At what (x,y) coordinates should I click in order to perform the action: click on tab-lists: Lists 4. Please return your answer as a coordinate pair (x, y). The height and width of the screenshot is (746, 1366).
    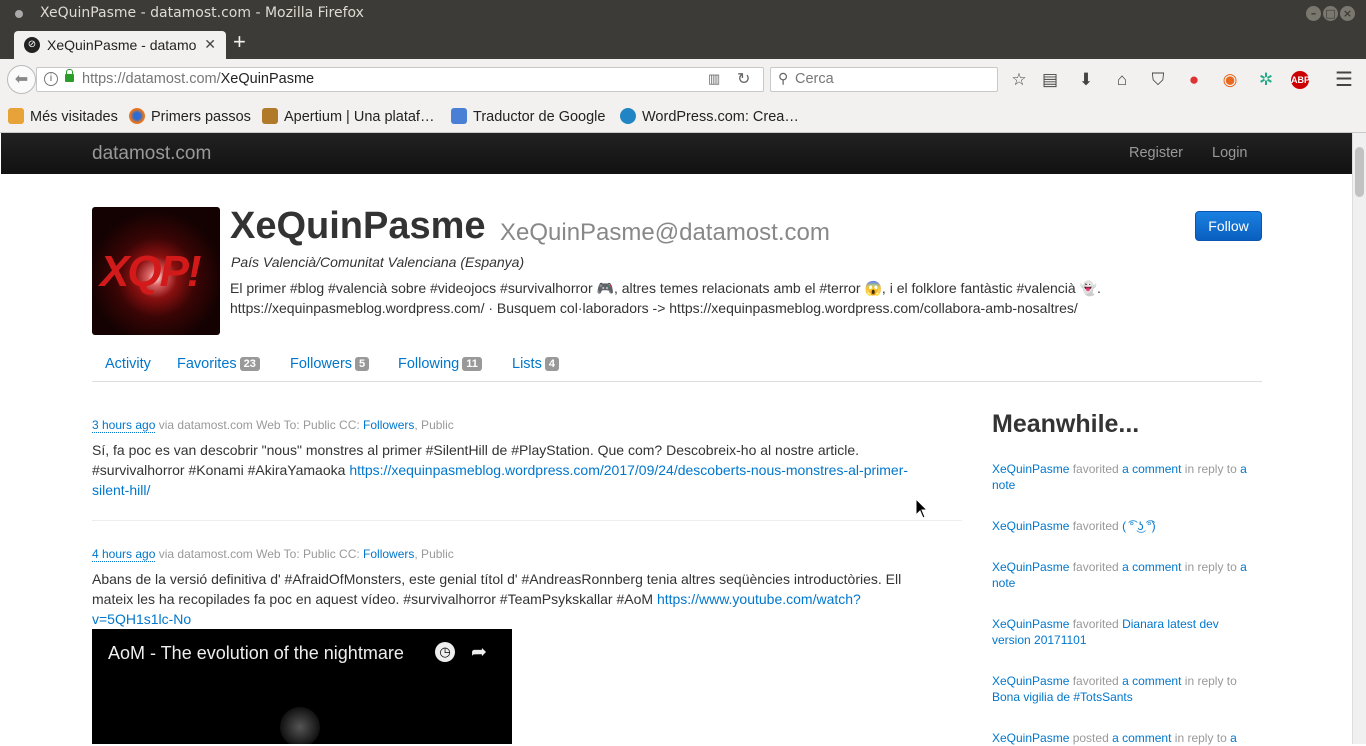
    Looking at the image, I should click on (535, 364).